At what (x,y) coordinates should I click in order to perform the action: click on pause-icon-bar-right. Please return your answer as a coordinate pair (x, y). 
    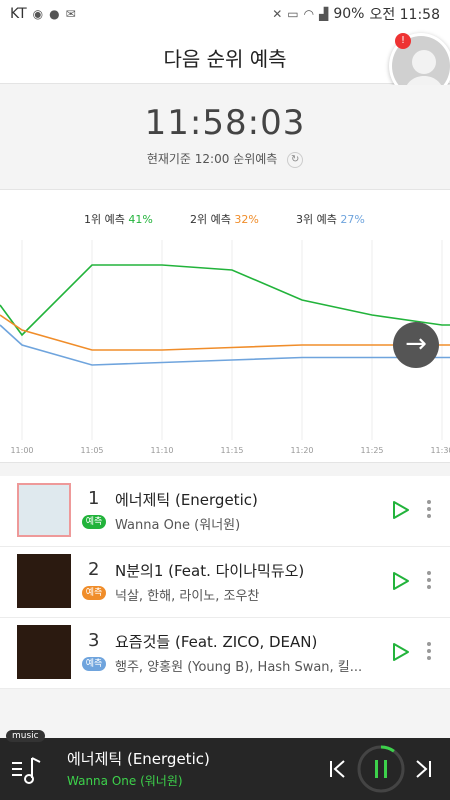
    Looking at the image, I should click on (385, 769).